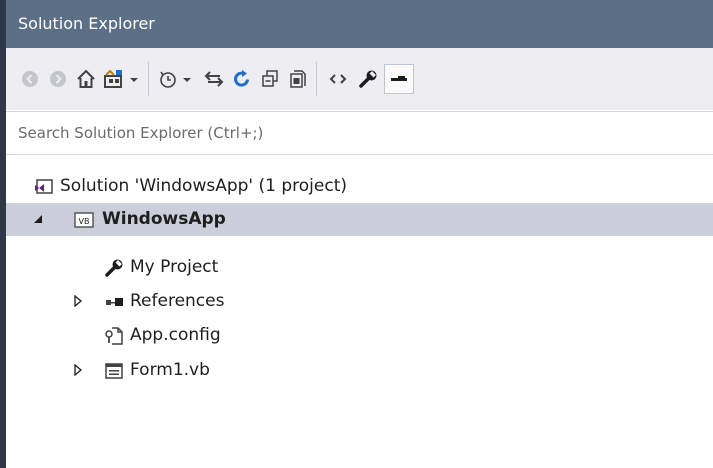 This screenshot has height=468, width=713. Describe the element at coordinates (359, 219) in the screenshot. I see `tree-item-project: VB WindowsApp` at that location.